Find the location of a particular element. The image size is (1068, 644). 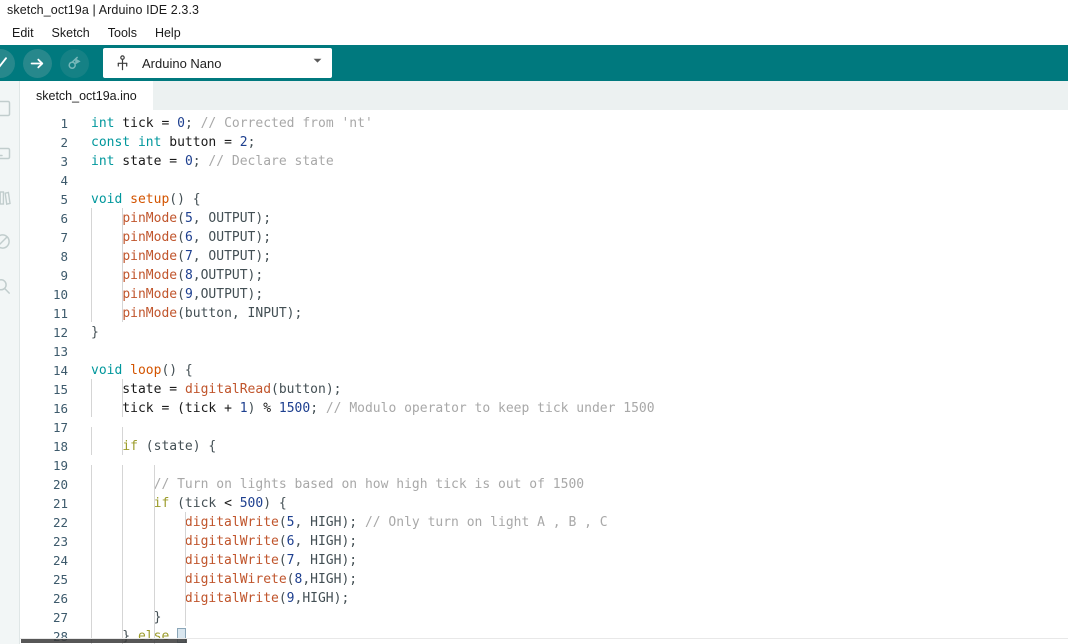

code-line: 26 digitalWrite(9,HIGH); is located at coordinates (544, 598).